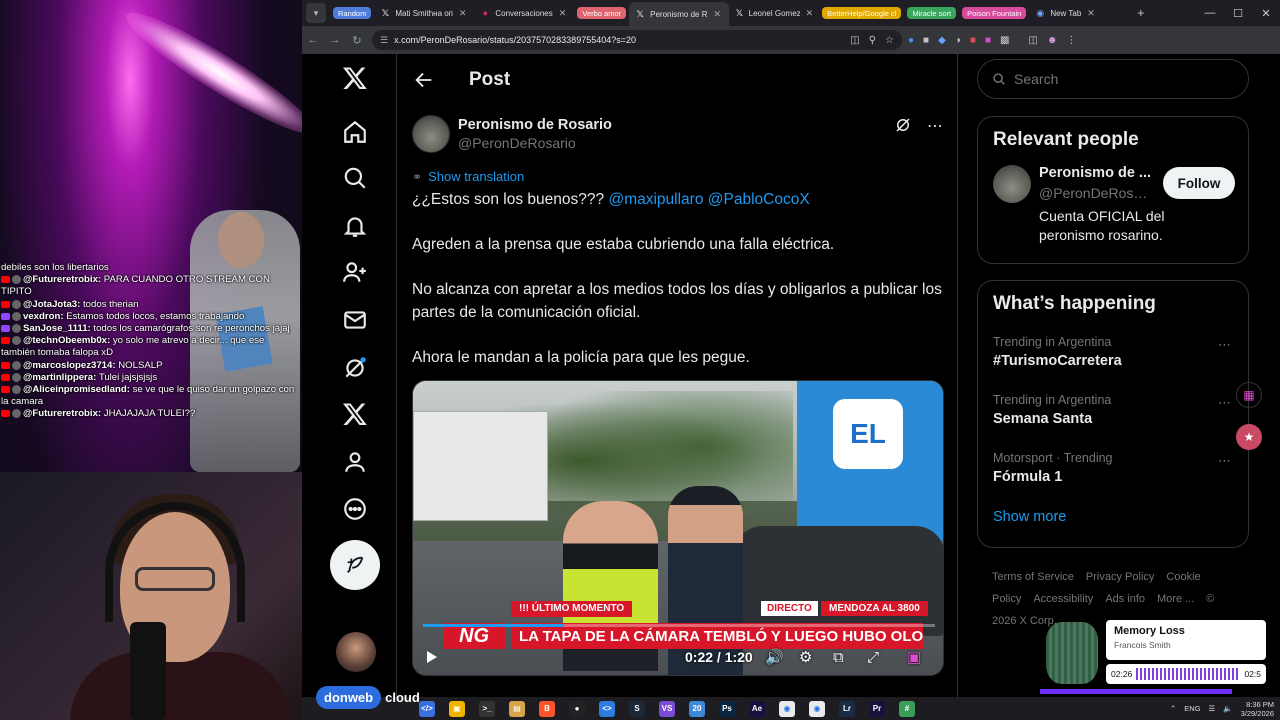  Describe the element at coordinates (424, 13) in the screenshot. I see `browser-tab: 𝕏 Mati Smithна оп ✕` at that location.